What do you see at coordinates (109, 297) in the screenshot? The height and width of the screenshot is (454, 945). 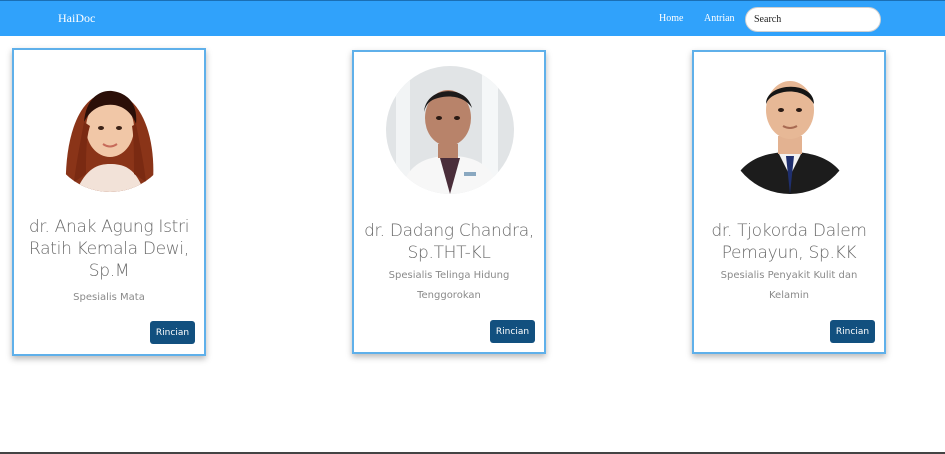 I see `doctor-specialty: Spesialis Mata` at bounding box center [109, 297].